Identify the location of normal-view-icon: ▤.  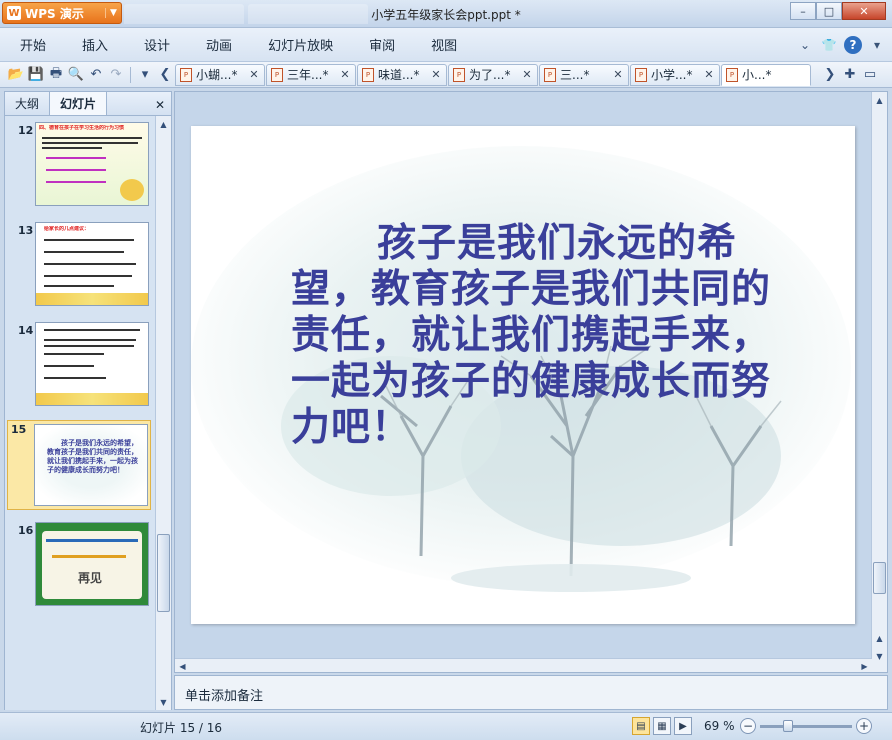
(641, 726).